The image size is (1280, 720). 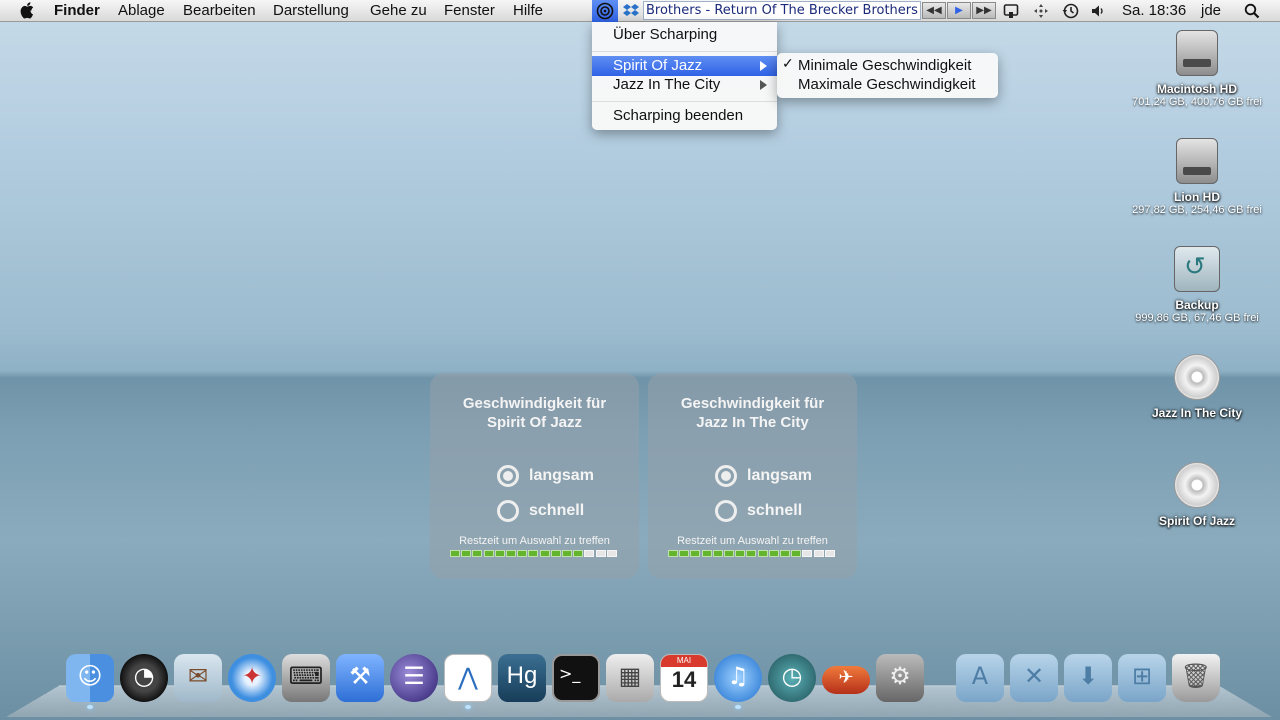 I want to click on desktop-icon-backup: Backup 999,86 GB, 67,46 GB frei, so click(x=1197, y=285).